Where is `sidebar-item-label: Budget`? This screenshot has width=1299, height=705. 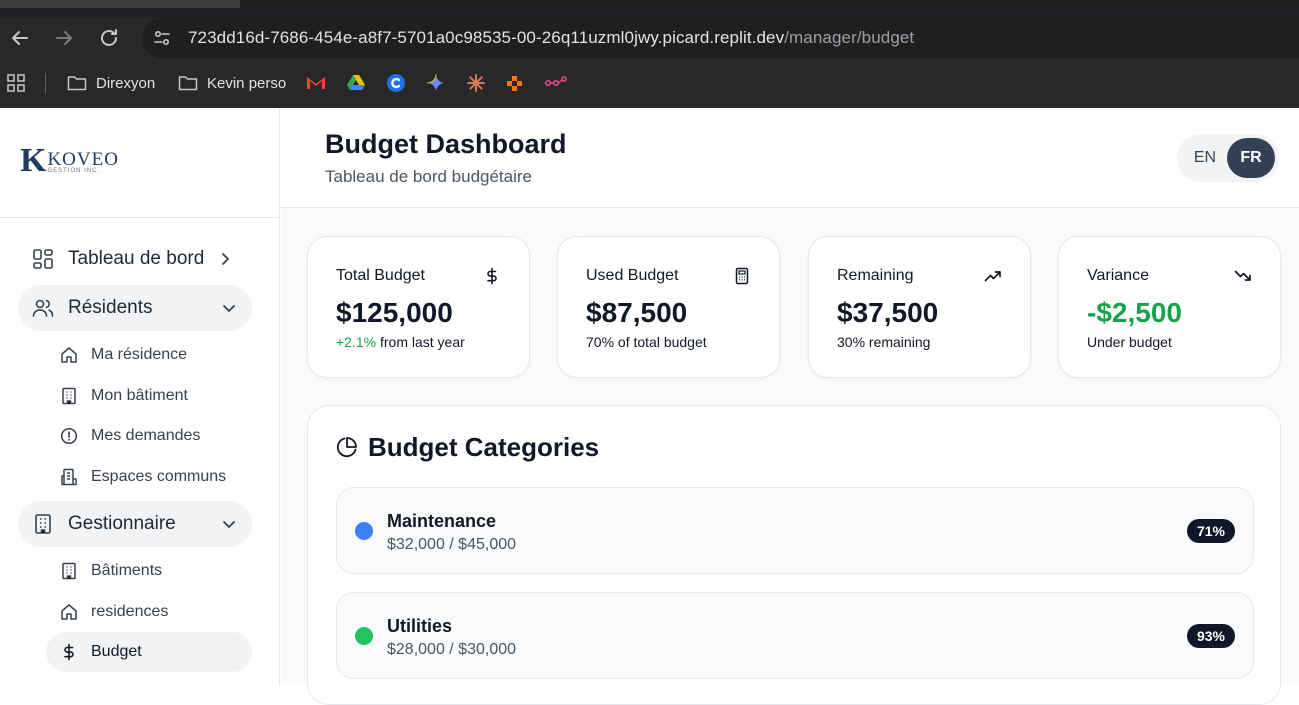 sidebar-item-label: Budget is located at coordinates (116, 651).